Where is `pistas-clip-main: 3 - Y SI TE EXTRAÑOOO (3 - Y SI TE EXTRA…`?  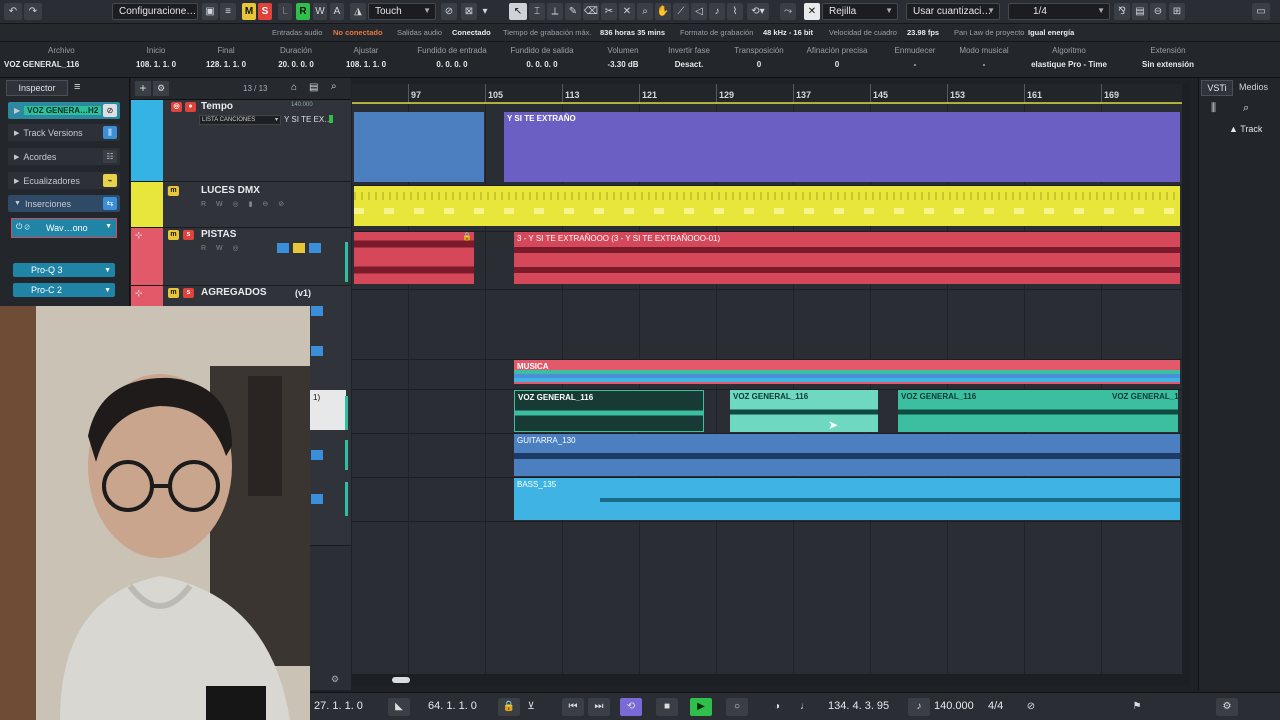 pistas-clip-main: 3 - Y SI TE EXTRAÑOOO (3 - Y SI TE EXTRA… is located at coordinates (847, 258).